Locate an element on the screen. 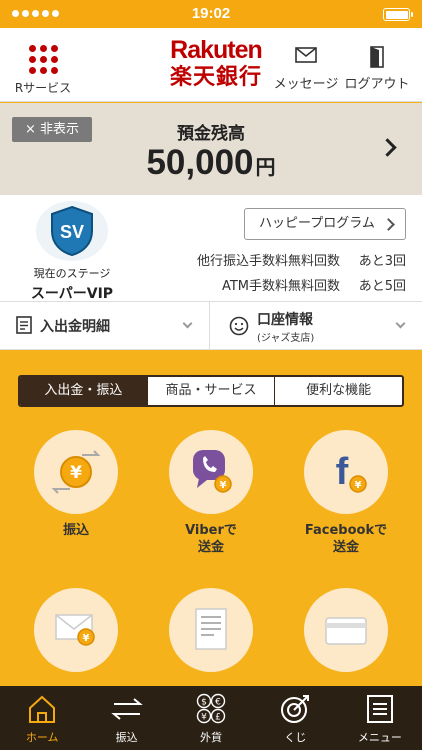  nav-menu: メニュー is located at coordinates (380, 718).